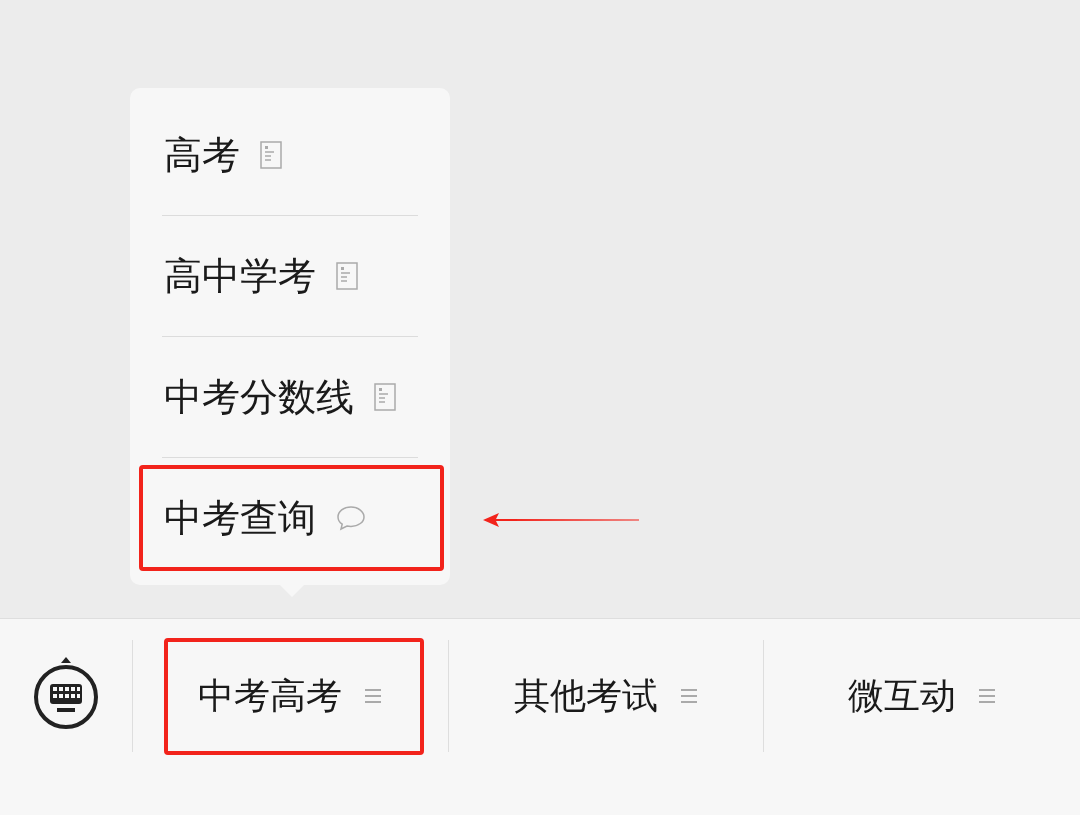 The height and width of the screenshot is (815, 1080). I want to click on menu-tab: 其他考试, so click(606, 696).